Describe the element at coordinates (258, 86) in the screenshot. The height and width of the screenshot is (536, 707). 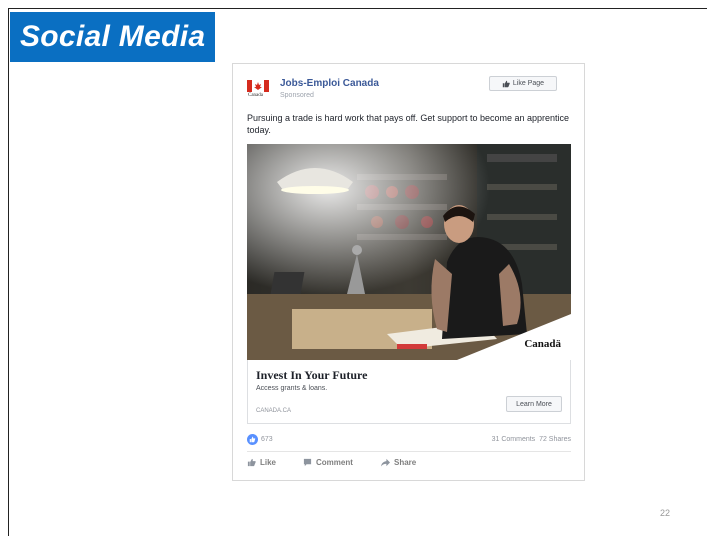
I see `canada-flag-icon` at that location.